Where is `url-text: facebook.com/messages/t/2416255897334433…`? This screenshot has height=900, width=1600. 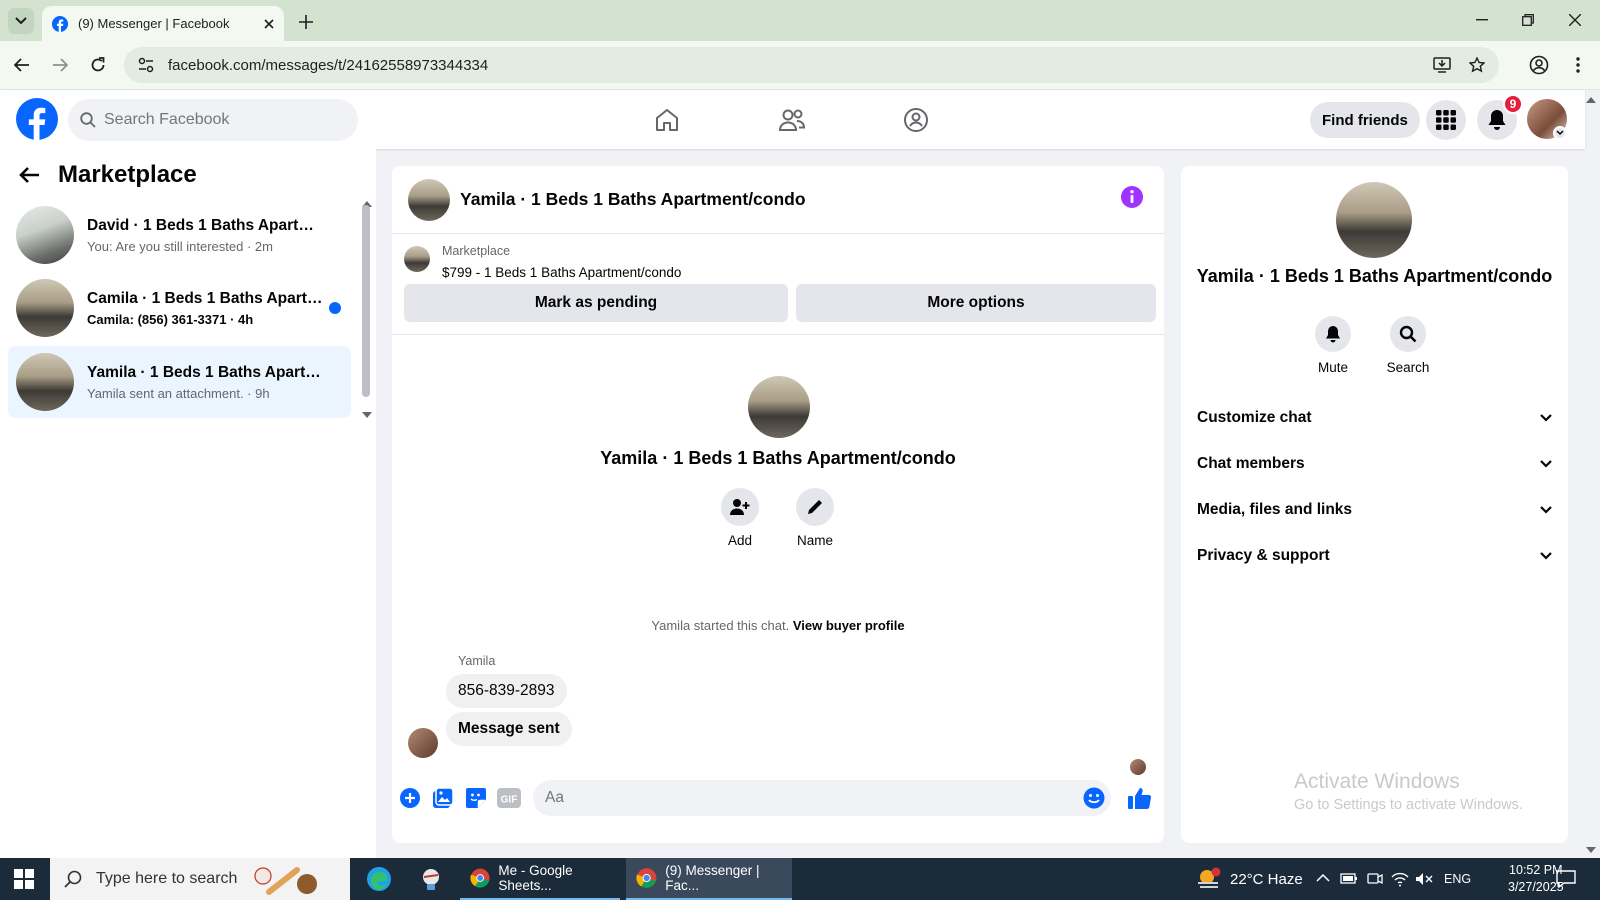
url-text: facebook.com/messages/t/2416255897334433… is located at coordinates (800, 65).